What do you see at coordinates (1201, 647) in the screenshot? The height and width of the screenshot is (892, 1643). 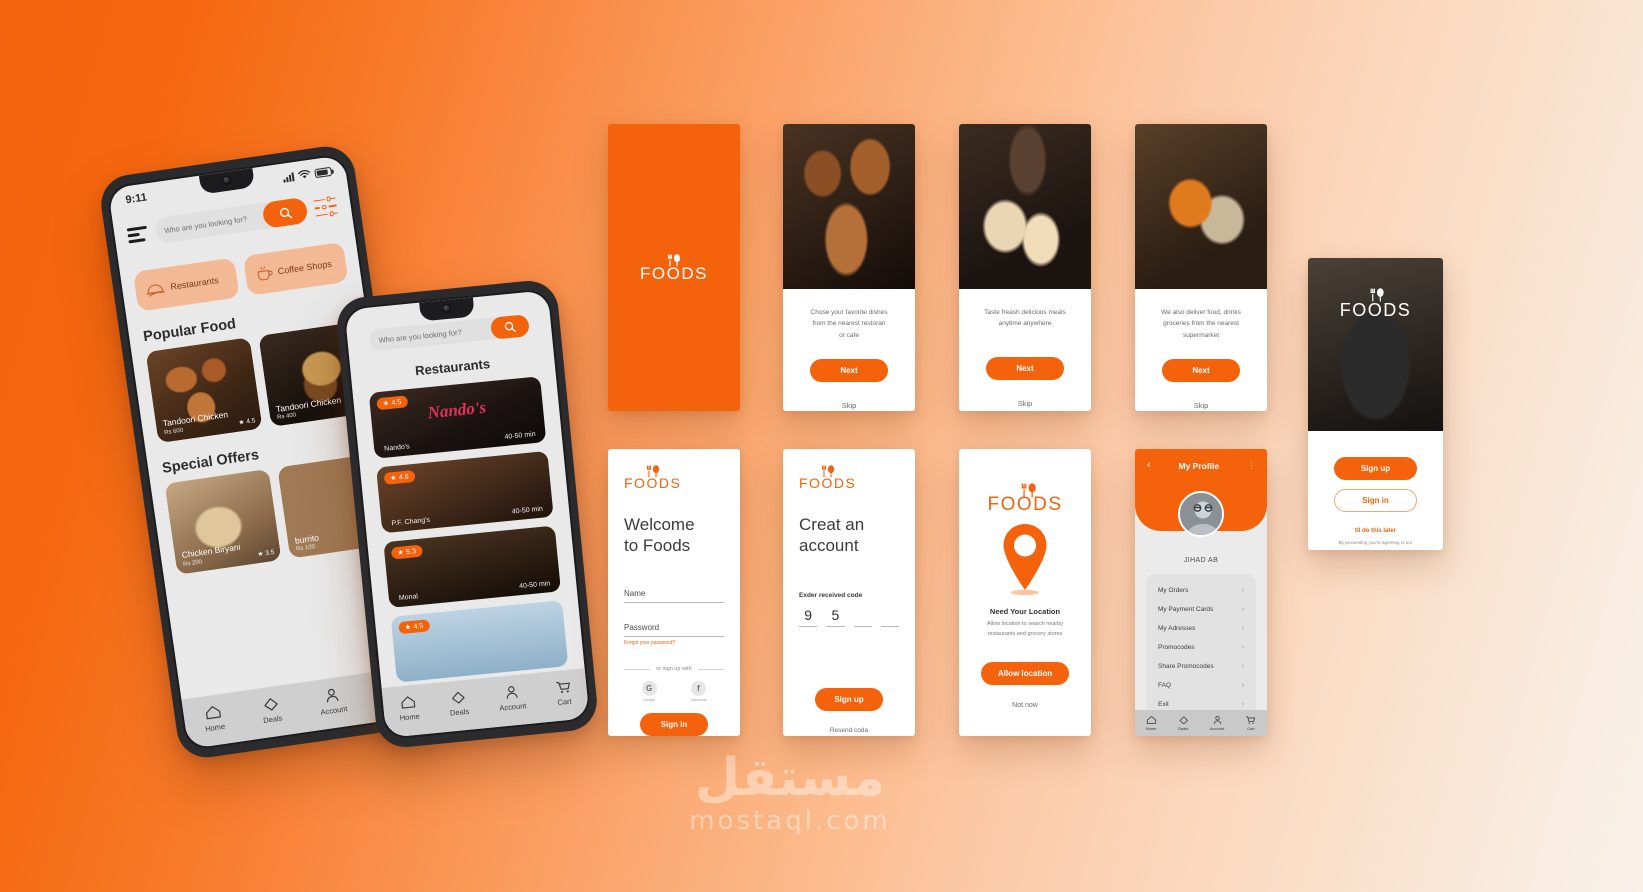 I see `menu-item-promocodes: Promocodes ›` at bounding box center [1201, 647].